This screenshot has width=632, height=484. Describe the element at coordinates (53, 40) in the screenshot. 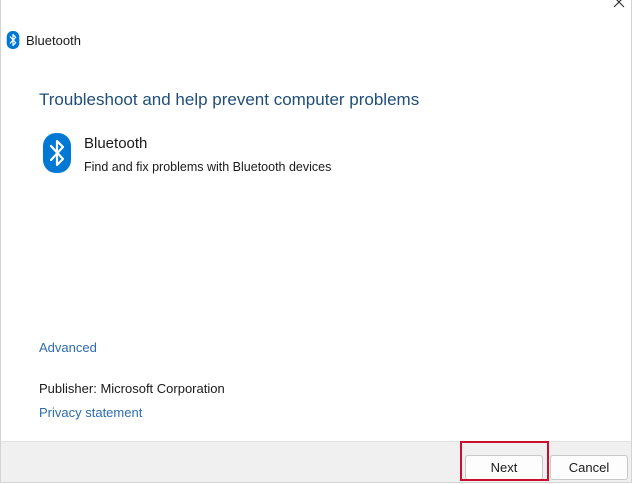

I see `window-title: Bluetooth` at that location.